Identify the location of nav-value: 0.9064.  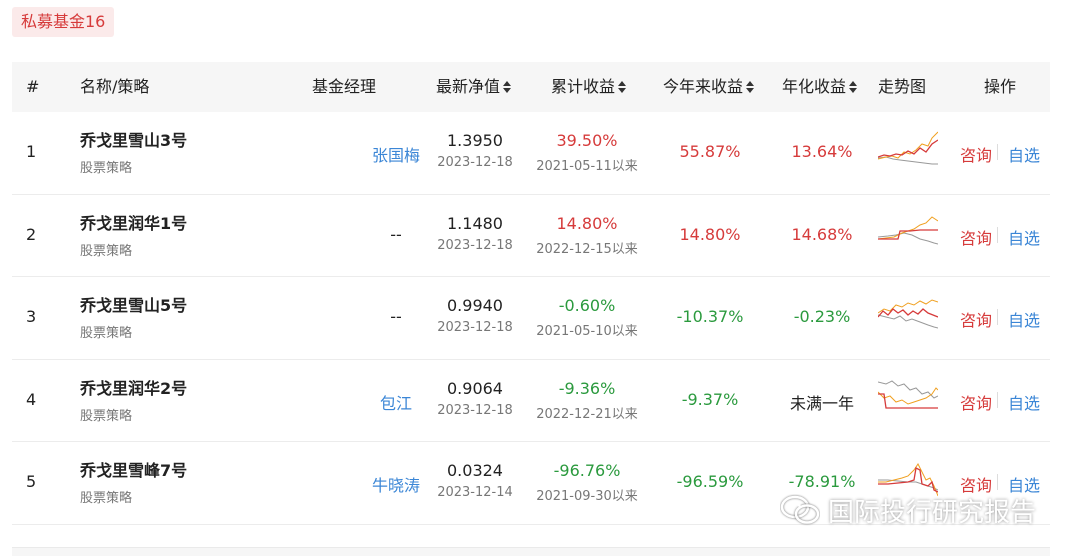
(475, 388).